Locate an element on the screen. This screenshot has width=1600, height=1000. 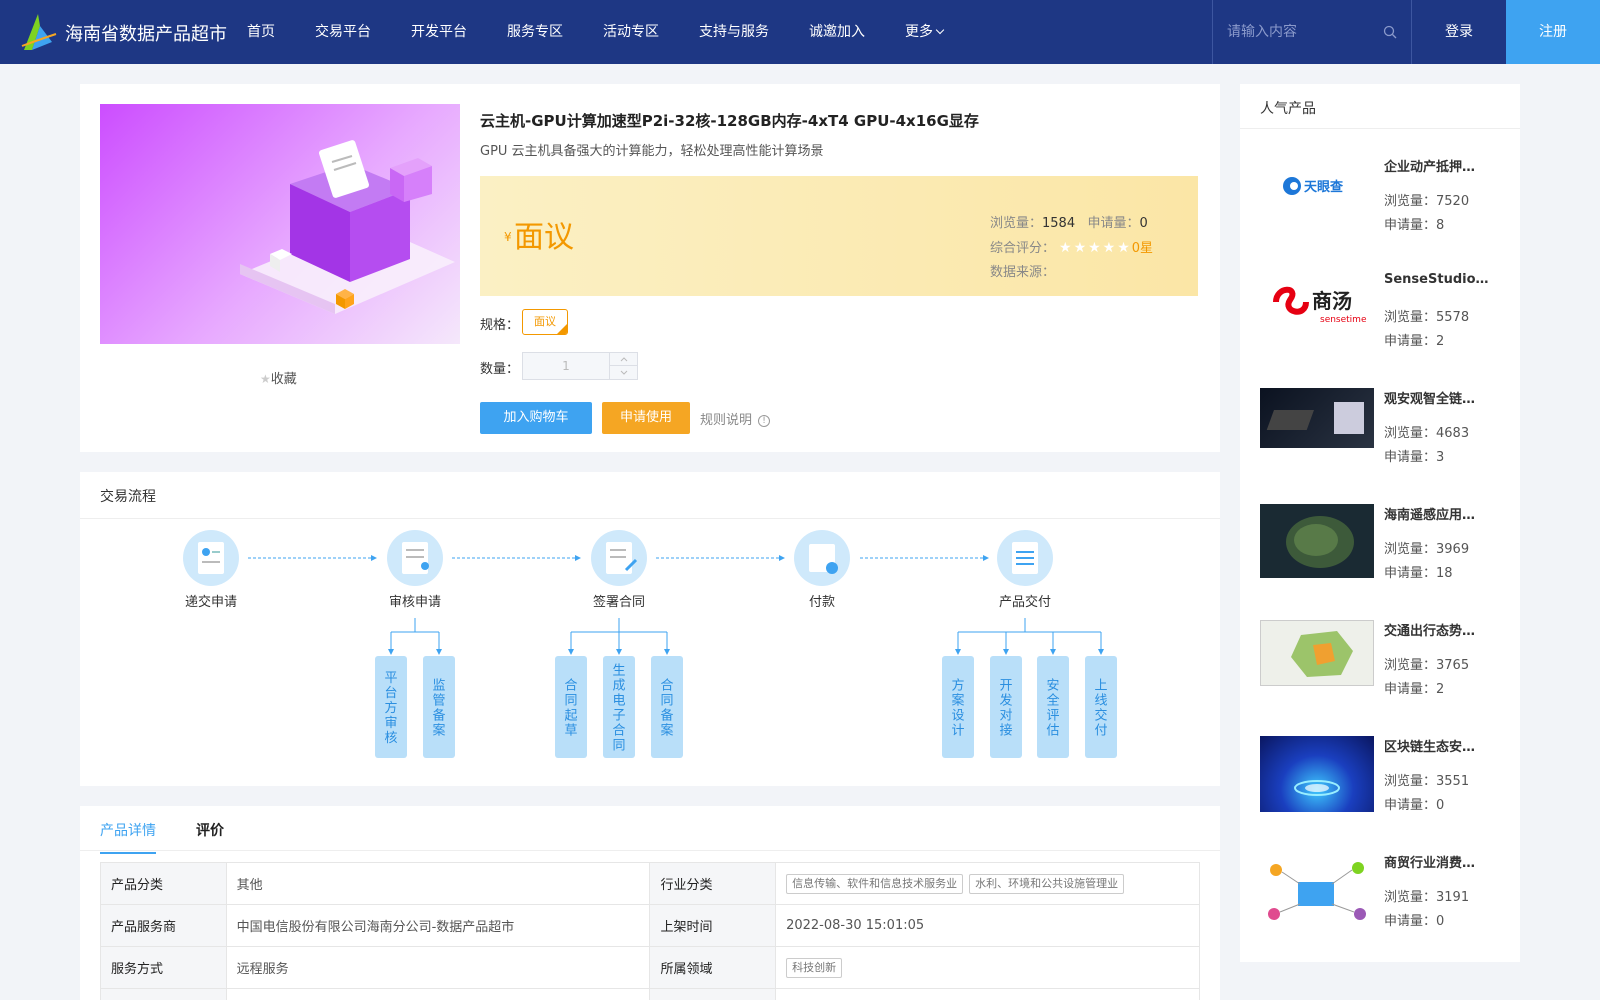
views-value: 5578 is located at coordinates (1453, 317).